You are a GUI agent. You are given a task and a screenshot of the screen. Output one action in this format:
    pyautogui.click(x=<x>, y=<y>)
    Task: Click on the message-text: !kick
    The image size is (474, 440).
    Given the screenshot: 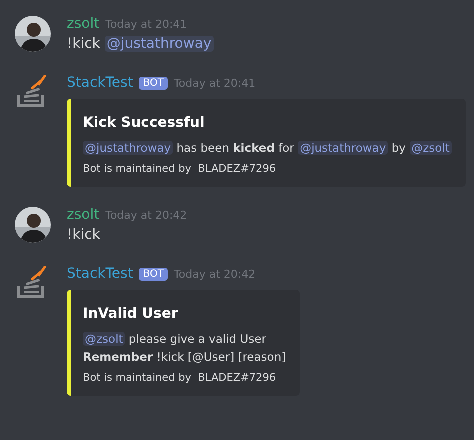 What is the action you would take?
    pyautogui.click(x=84, y=235)
    